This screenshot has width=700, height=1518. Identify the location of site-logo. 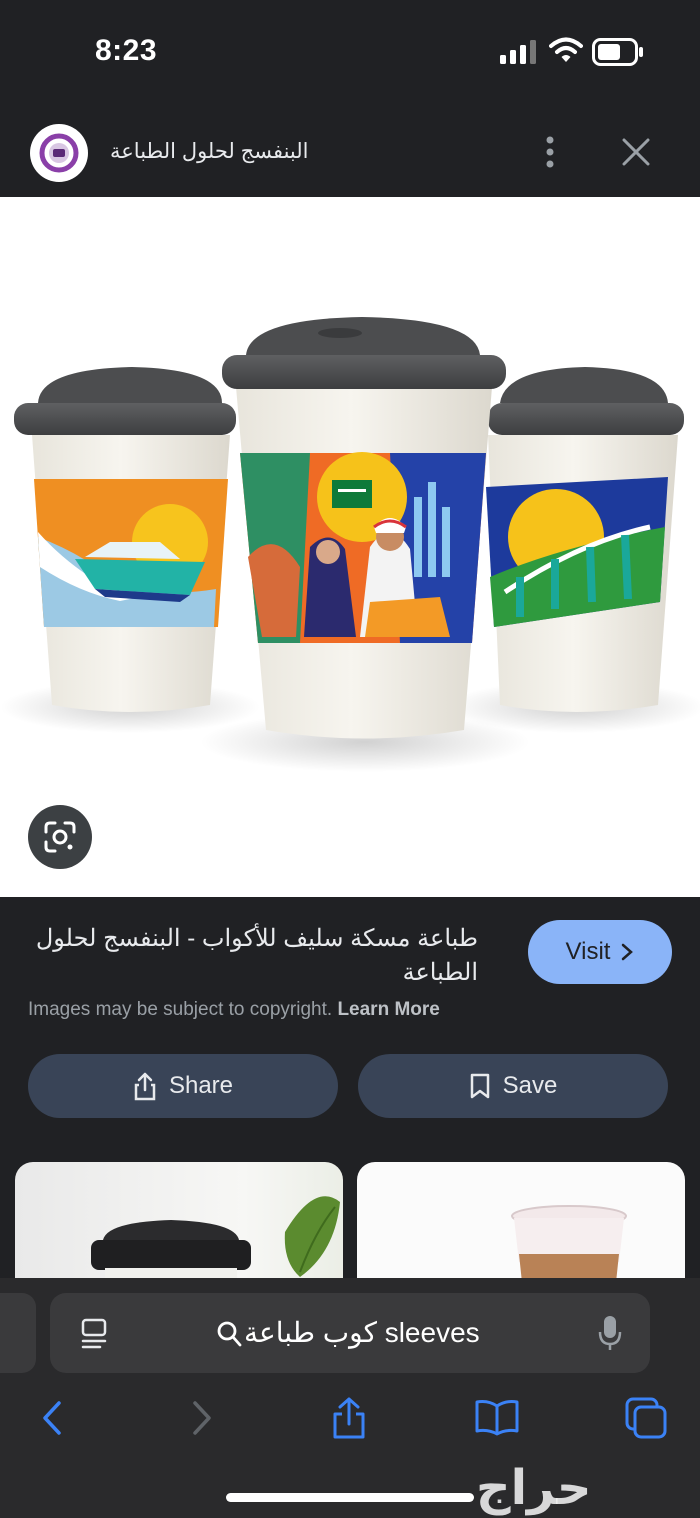
(59, 153).